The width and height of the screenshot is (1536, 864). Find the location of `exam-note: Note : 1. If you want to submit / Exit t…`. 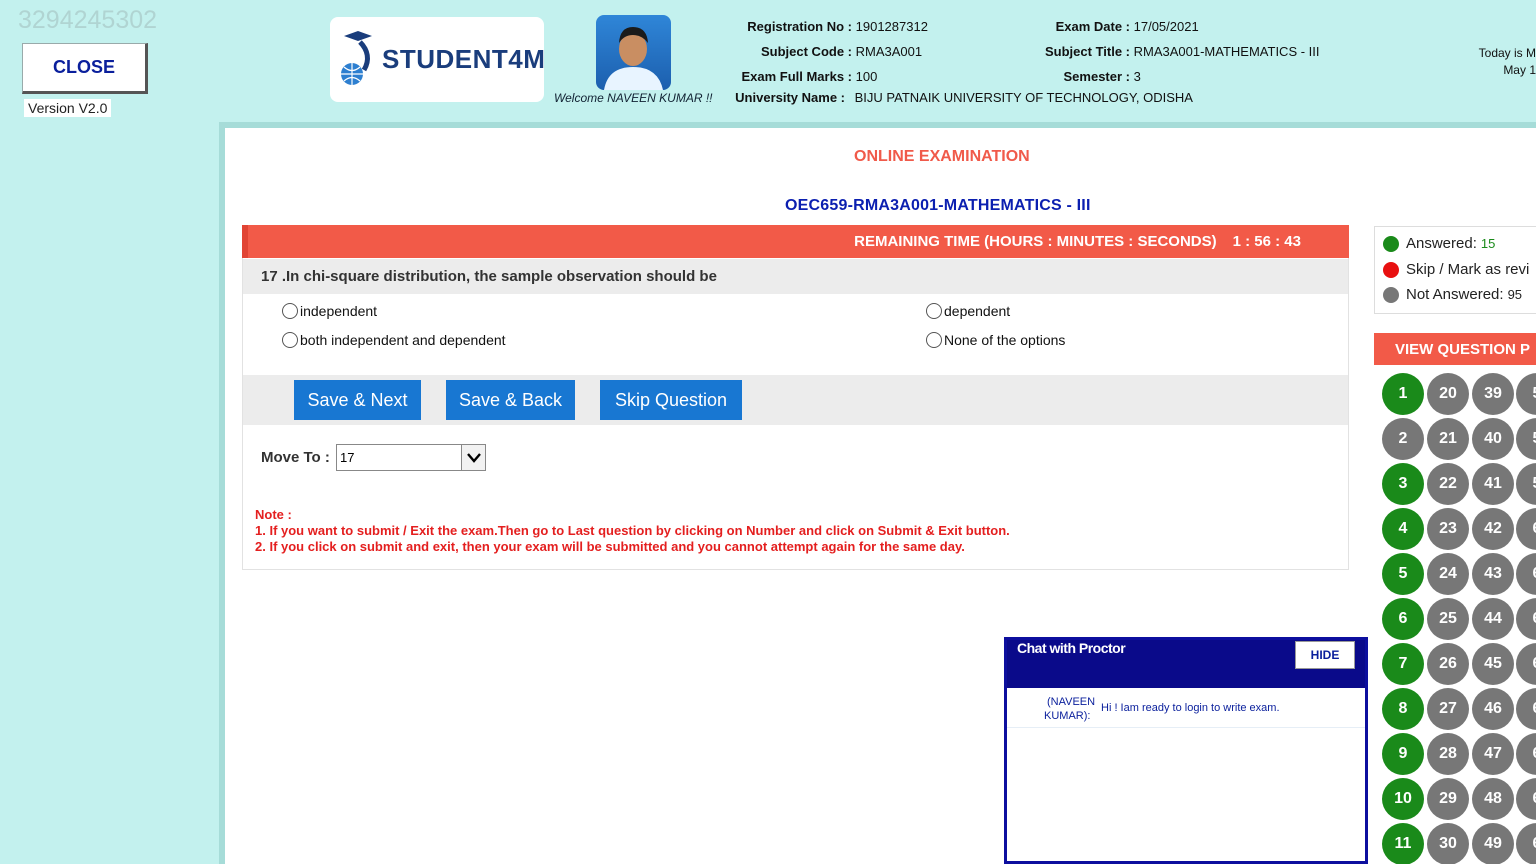

exam-note: Note : 1. If you want to submit / Exit t… is located at coordinates (632, 531).